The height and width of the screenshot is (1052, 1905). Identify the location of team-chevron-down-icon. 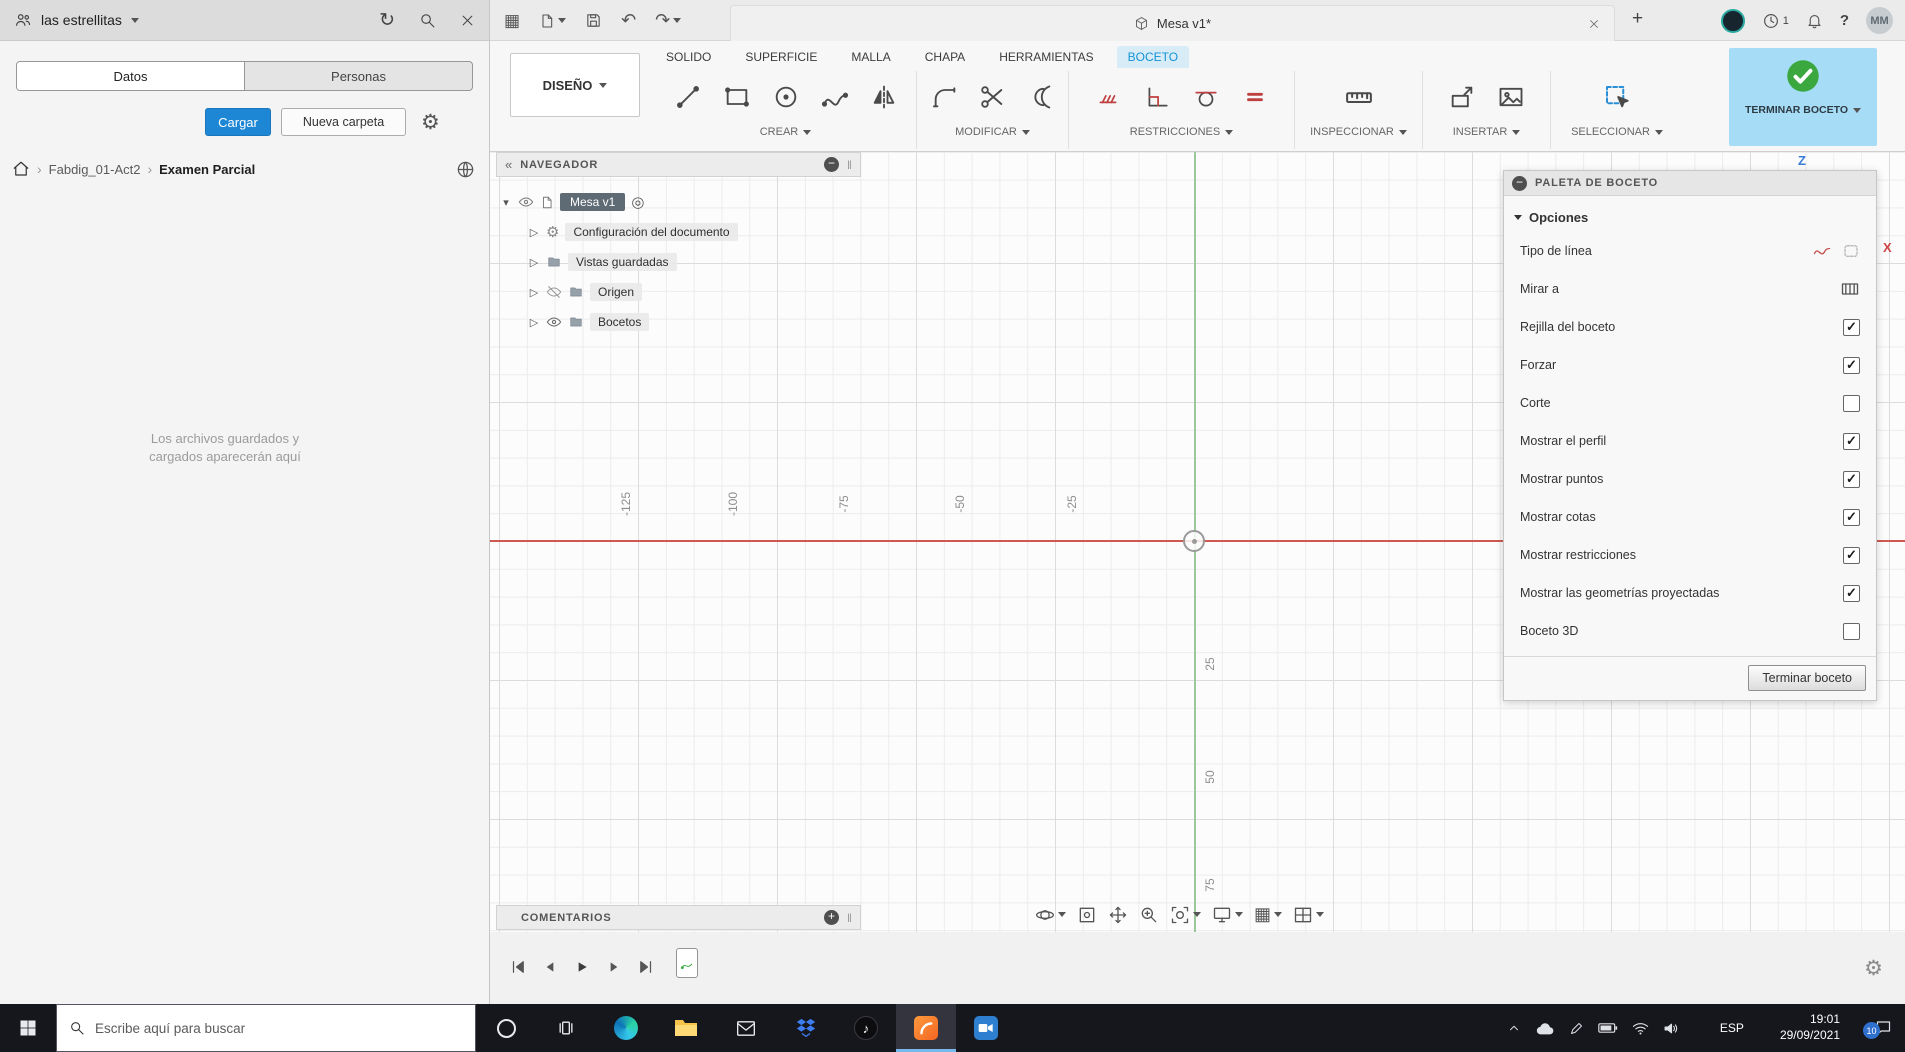
(134, 20).